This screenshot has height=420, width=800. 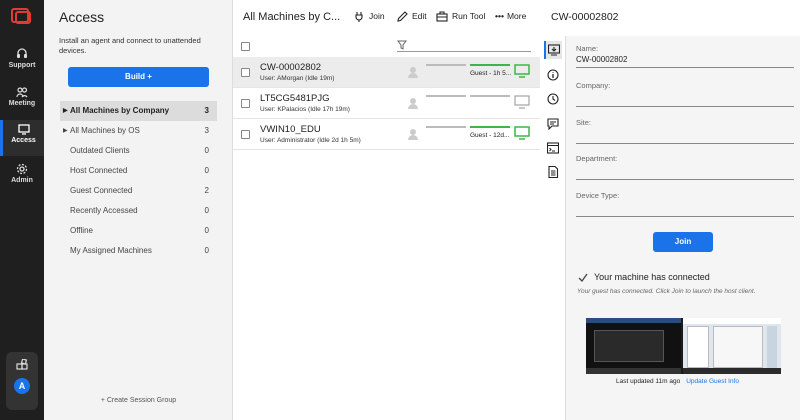 I want to click on session-group-item: My Assigned Machines 0, so click(x=138, y=251).